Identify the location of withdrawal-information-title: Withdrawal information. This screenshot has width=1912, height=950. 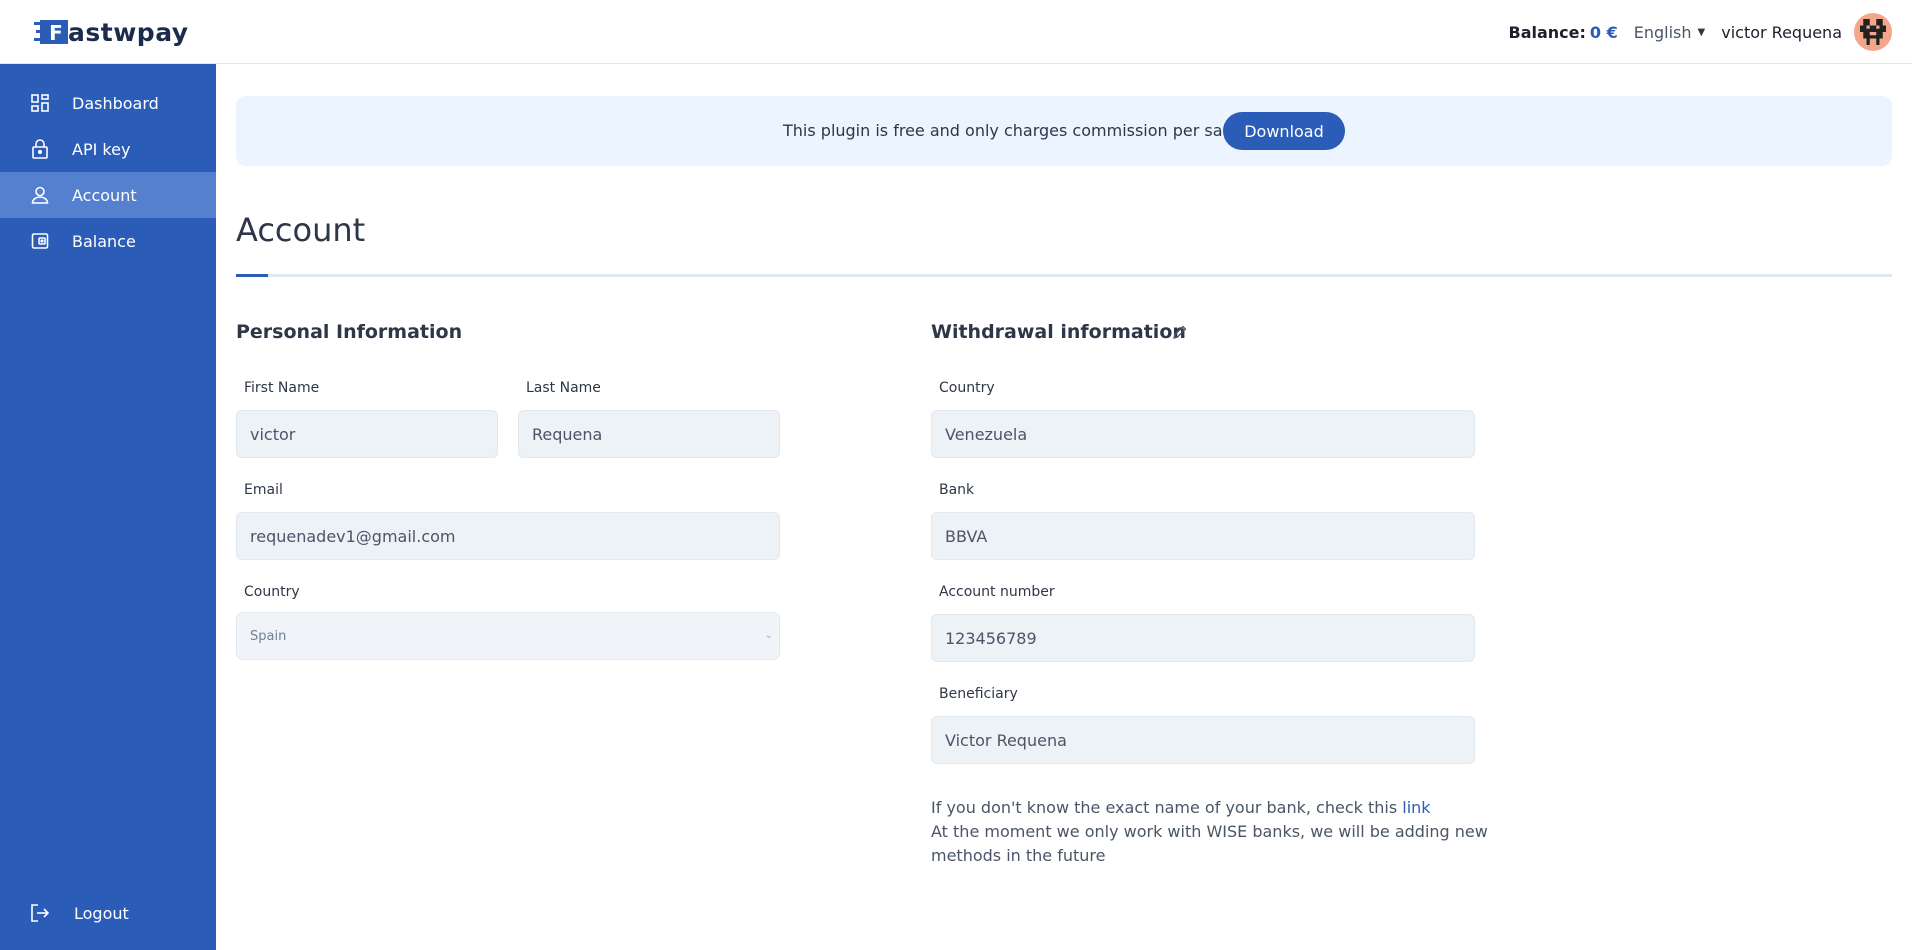
(1058, 332).